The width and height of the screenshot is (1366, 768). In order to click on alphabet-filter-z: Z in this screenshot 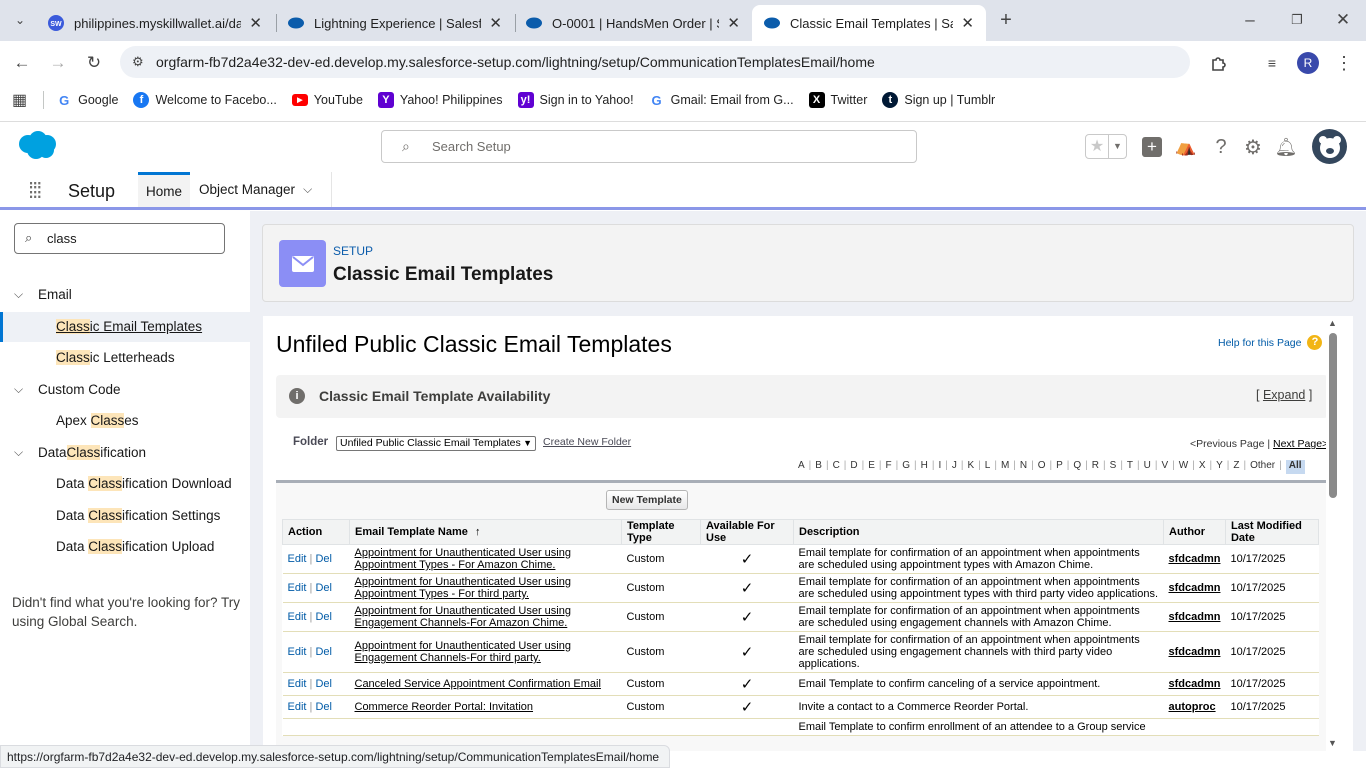, I will do `click(1236, 467)`.